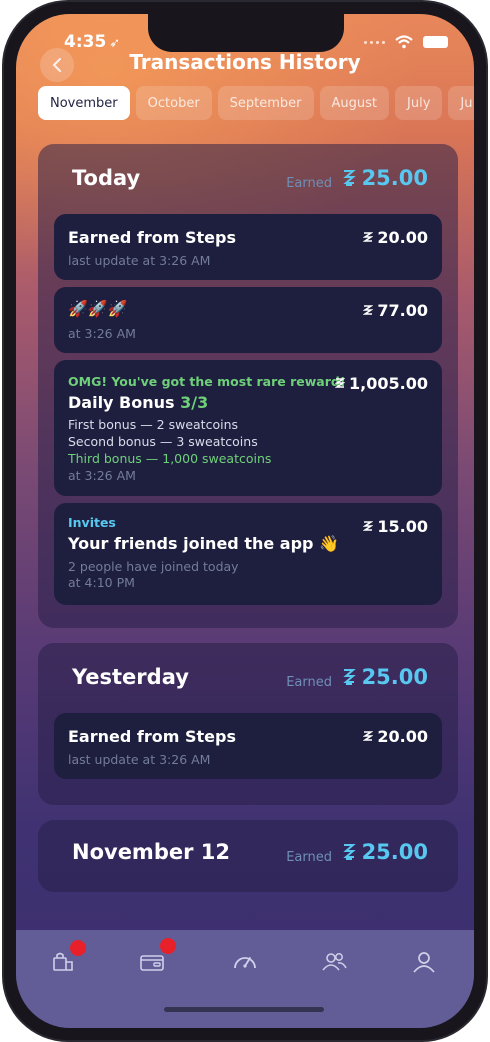  What do you see at coordinates (138, 402) in the screenshot?
I see `card-title: Daily Bonus 3/3` at bounding box center [138, 402].